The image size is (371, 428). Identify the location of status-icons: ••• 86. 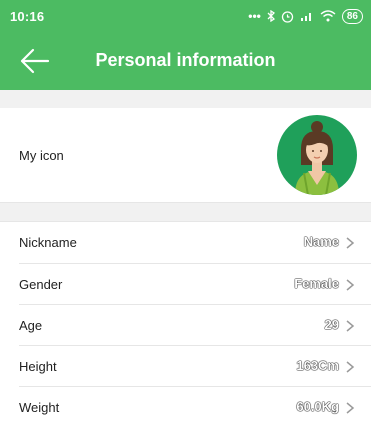
(305, 16).